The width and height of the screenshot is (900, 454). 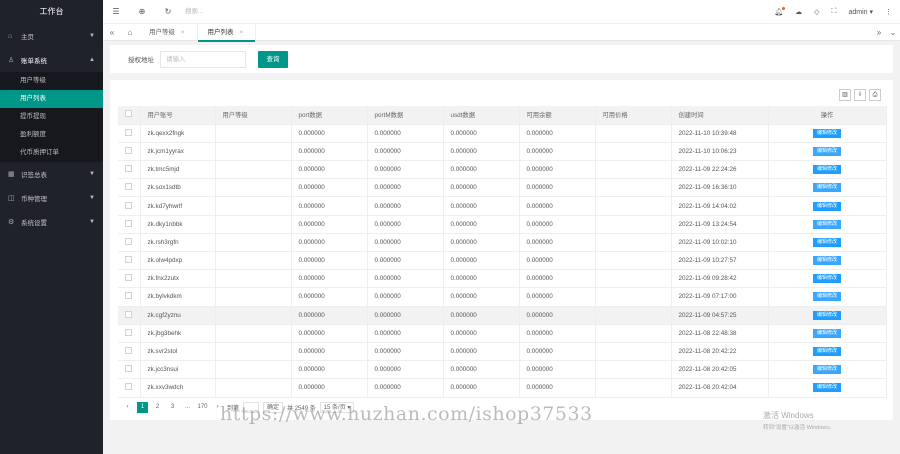 What do you see at coordinates (405, 115) in the screenshot?
I see `col-portm: portM数据` at bounding box center [405, 115].